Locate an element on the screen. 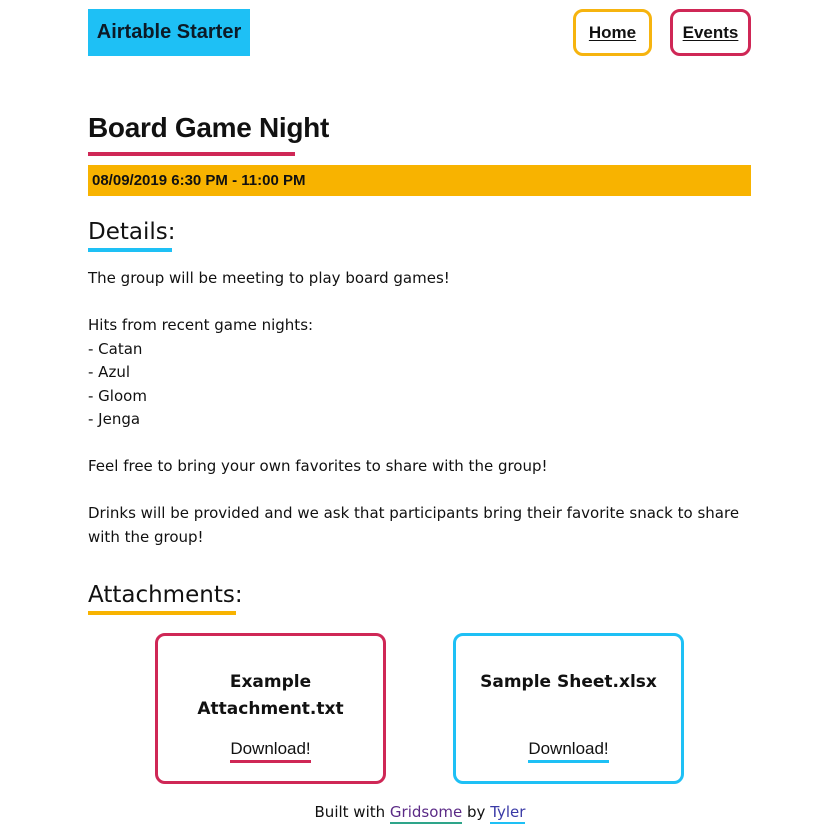  footer: Built with Gridsome by Tyler is located at coordinates (420, 813).